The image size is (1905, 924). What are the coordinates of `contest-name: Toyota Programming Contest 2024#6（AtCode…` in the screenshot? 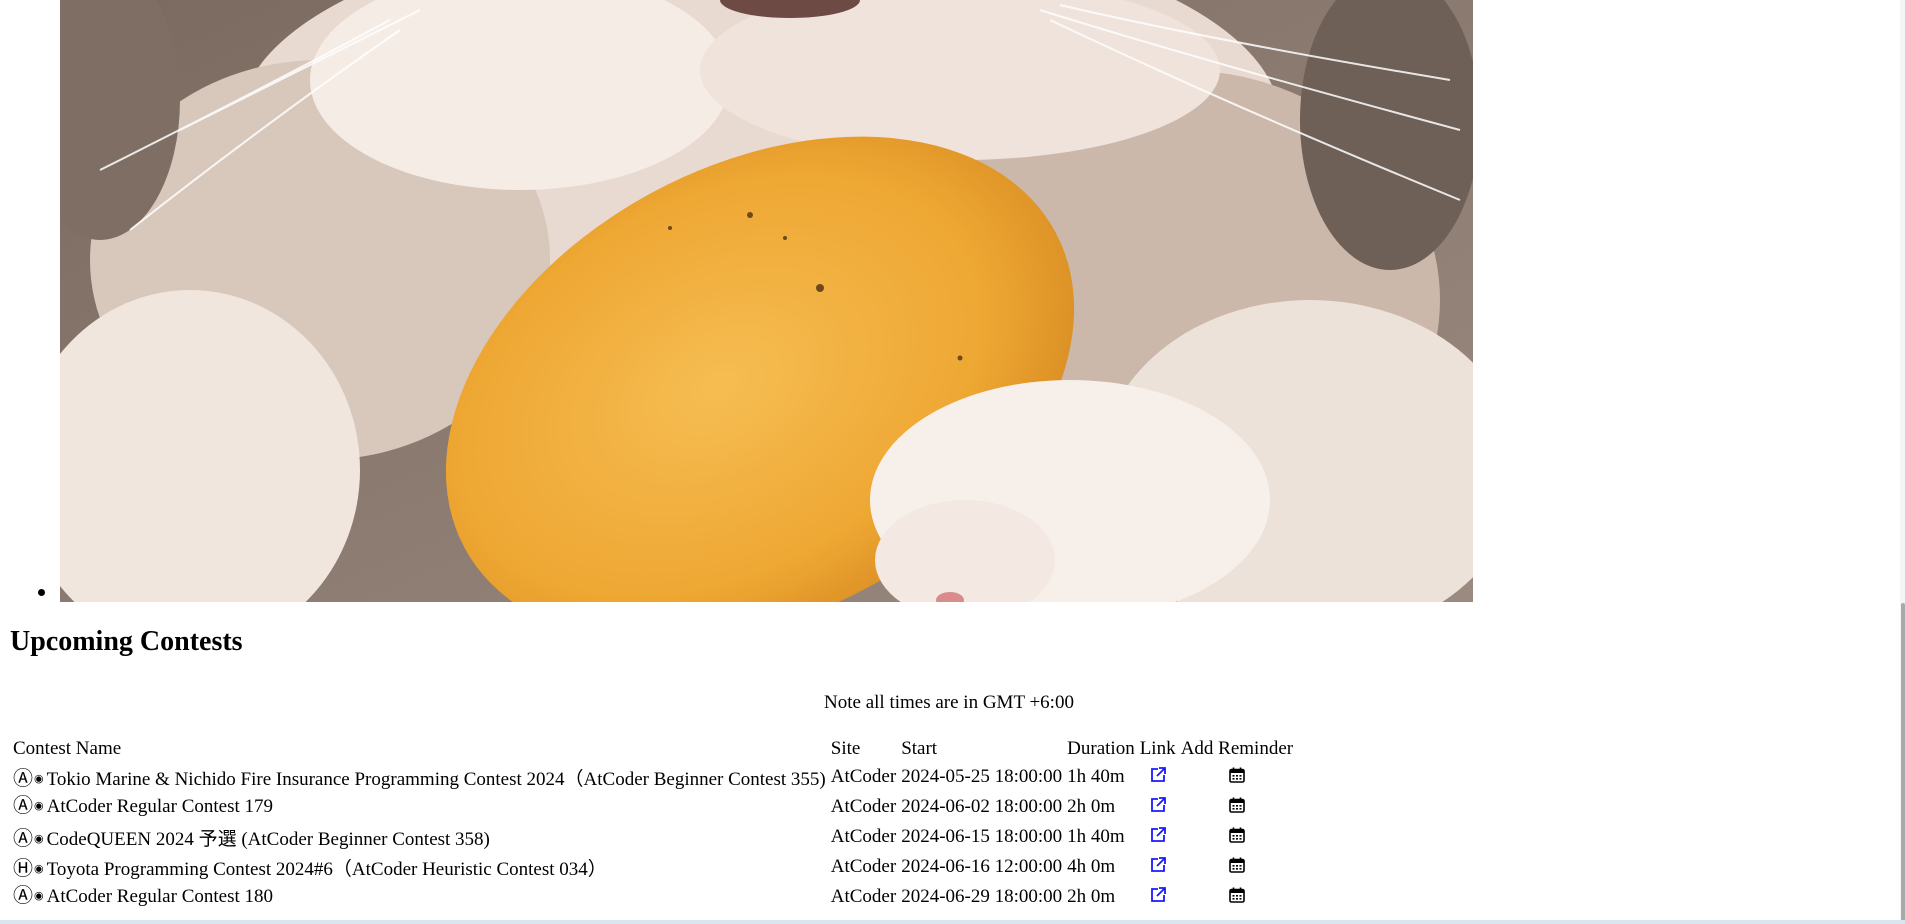 It's located at (326, 869).